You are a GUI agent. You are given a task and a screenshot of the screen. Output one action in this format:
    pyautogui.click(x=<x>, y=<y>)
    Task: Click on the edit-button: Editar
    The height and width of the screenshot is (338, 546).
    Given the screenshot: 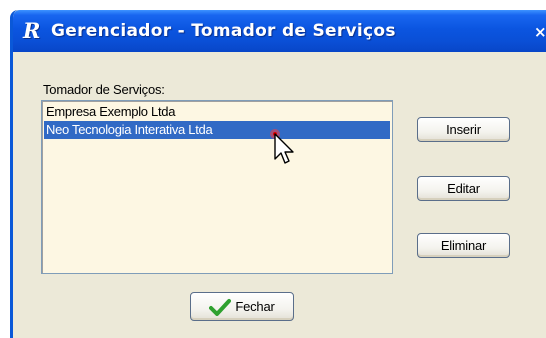 What is the action you would take?
    pyautogui.click(x=463, y=188)
    